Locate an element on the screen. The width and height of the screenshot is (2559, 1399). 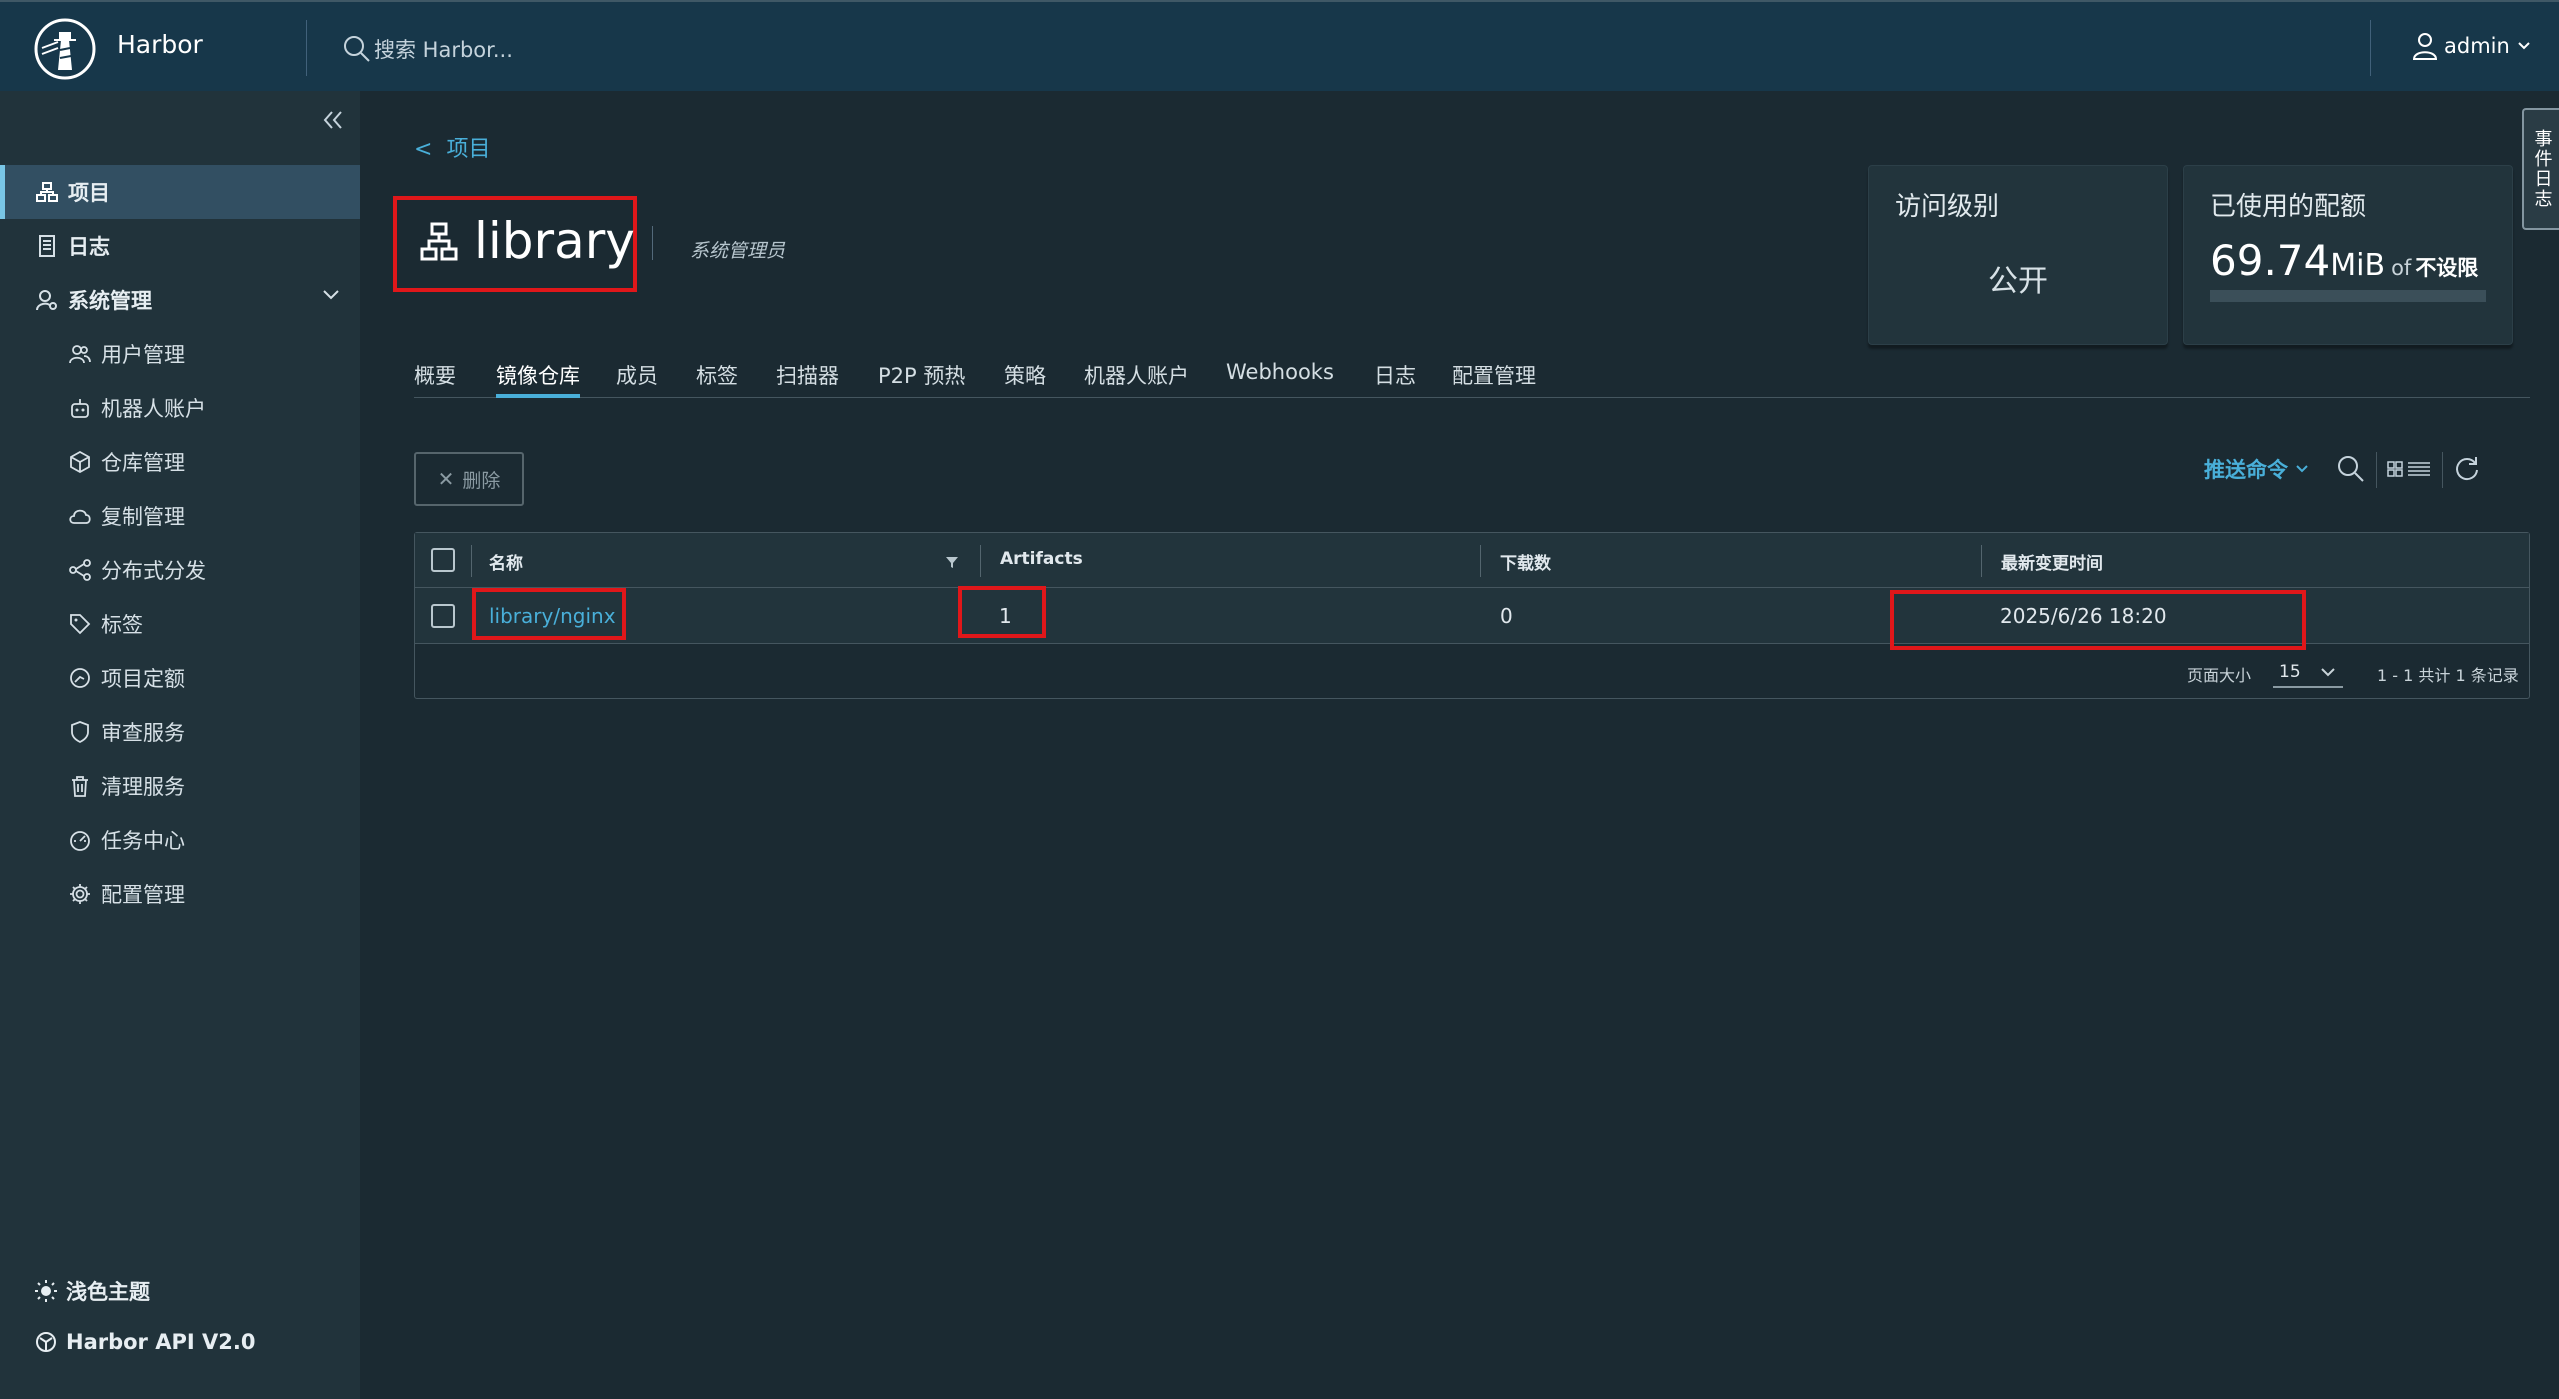
event-log-label: 事件日志 is located at coordinates (2542, 169).